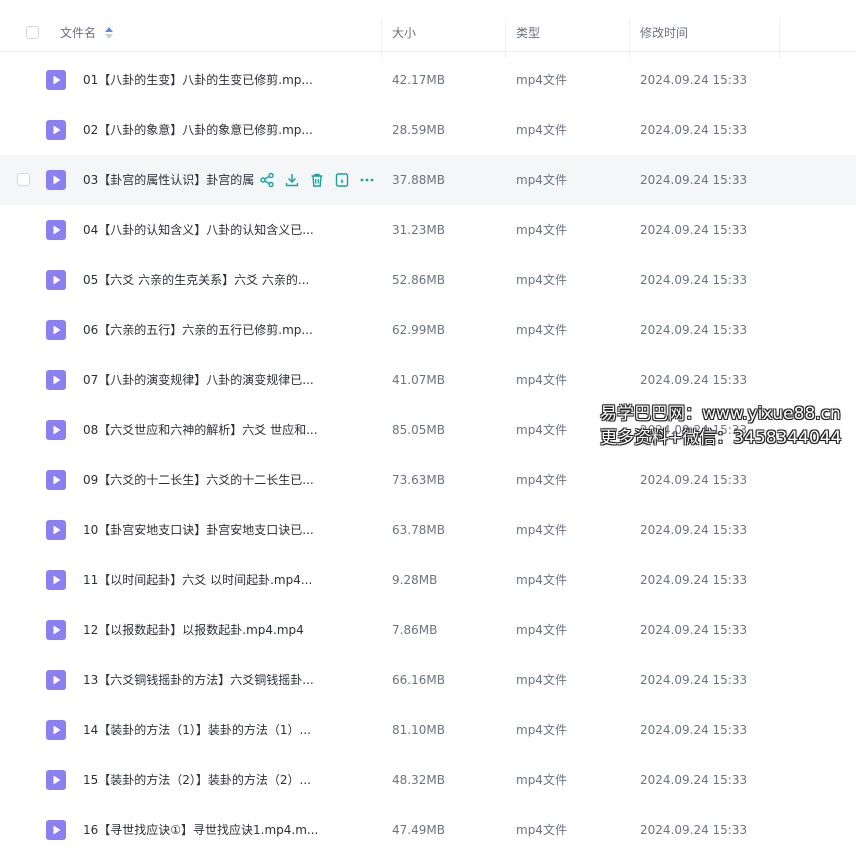  I want to click on file-size: 31.23MB, so click(418, 230).